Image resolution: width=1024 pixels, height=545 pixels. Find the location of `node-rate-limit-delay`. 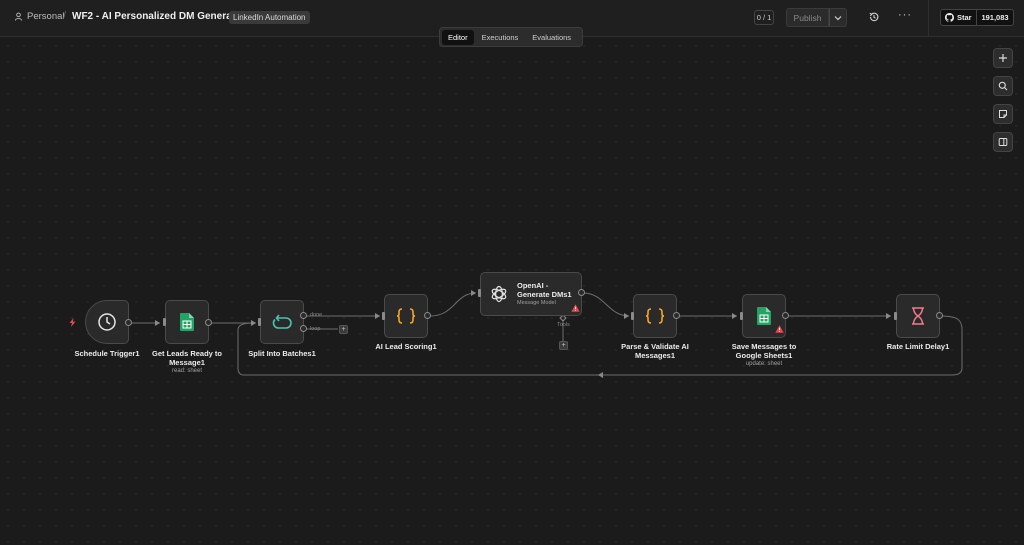

node-rate-limit-delay is located at coordinates (918, 316).